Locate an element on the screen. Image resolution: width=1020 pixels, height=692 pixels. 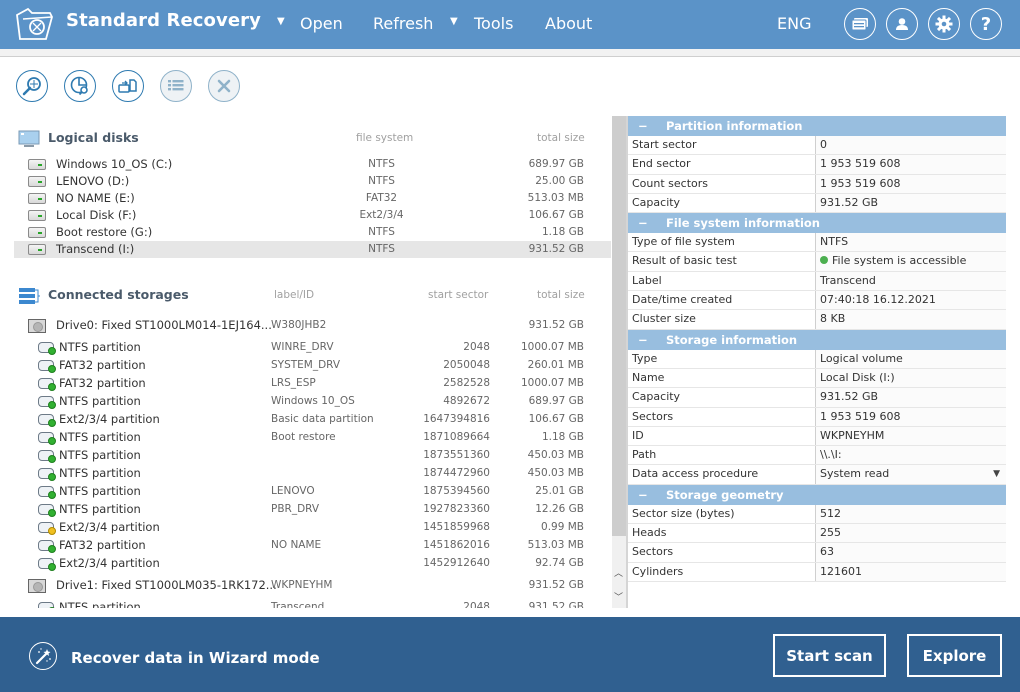
logical-disk-row: Windows 10_OS (C:) NTFS 689.97 GB is located at coordinates (312, 164).